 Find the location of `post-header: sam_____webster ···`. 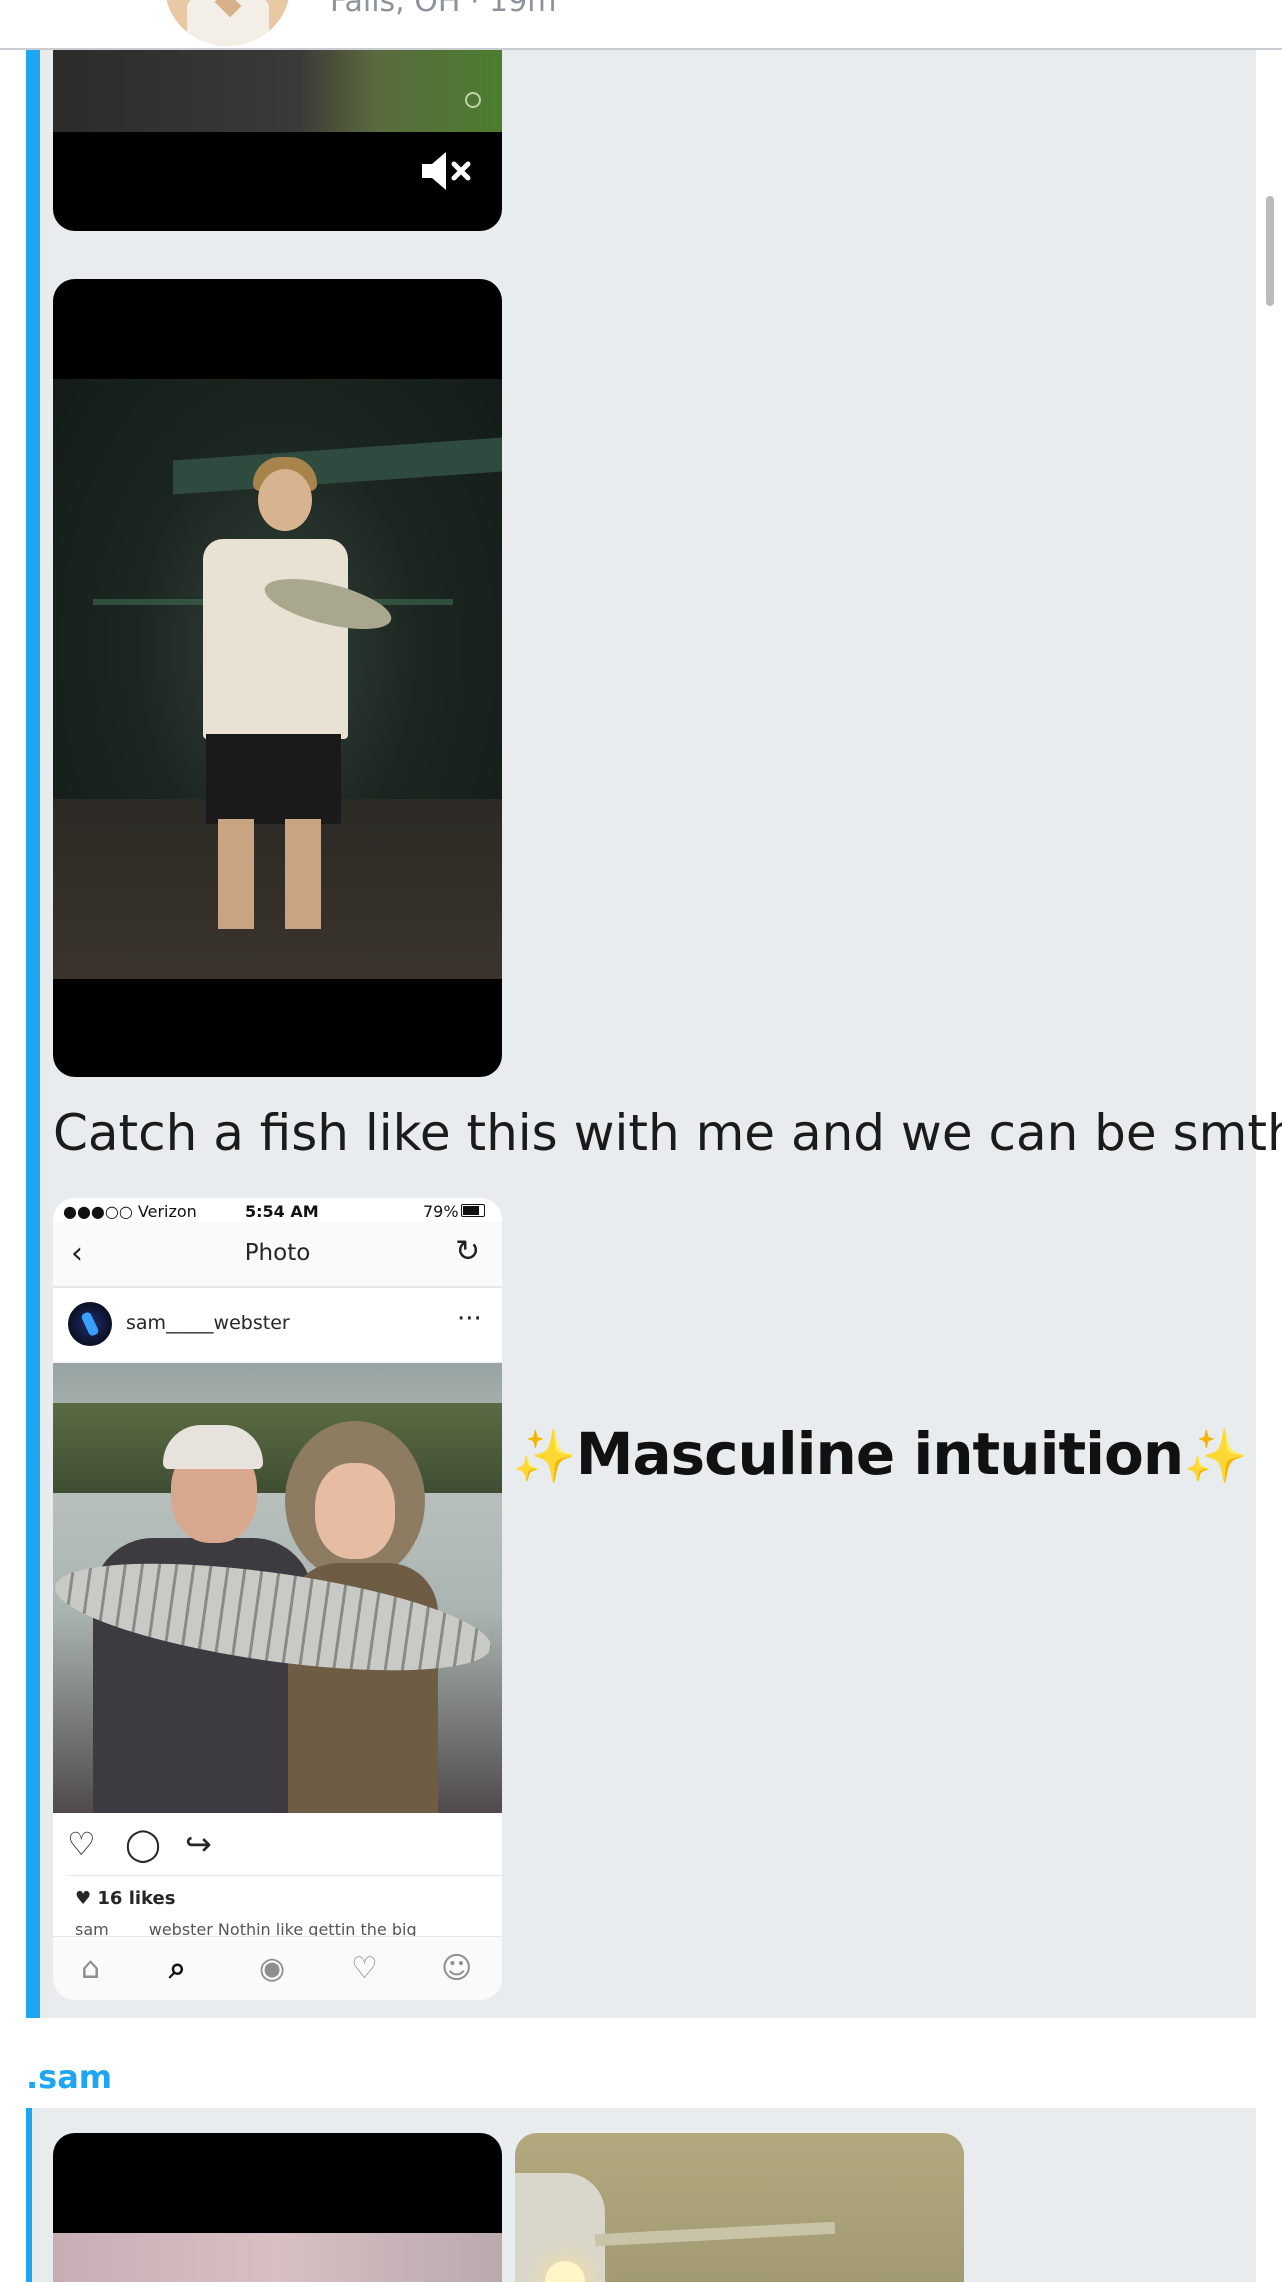

post-header: sam_____webster ··· is located at coordinates (277, 1325).